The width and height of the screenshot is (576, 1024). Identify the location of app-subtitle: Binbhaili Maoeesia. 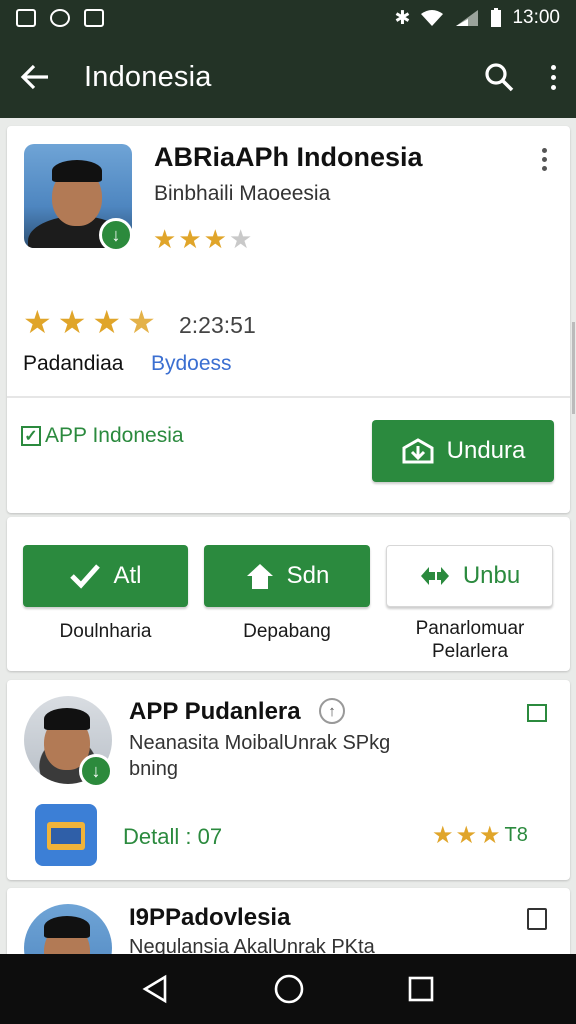
(242, 193).